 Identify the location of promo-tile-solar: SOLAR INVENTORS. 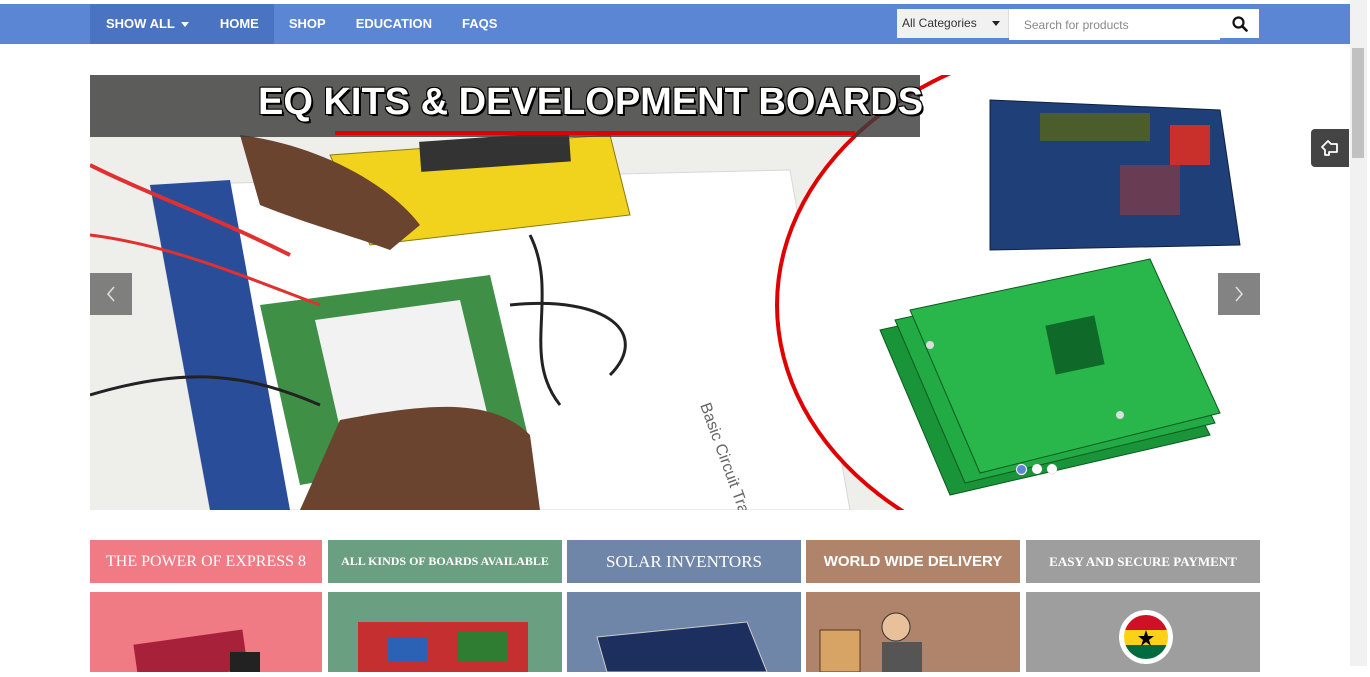
(684, 606).